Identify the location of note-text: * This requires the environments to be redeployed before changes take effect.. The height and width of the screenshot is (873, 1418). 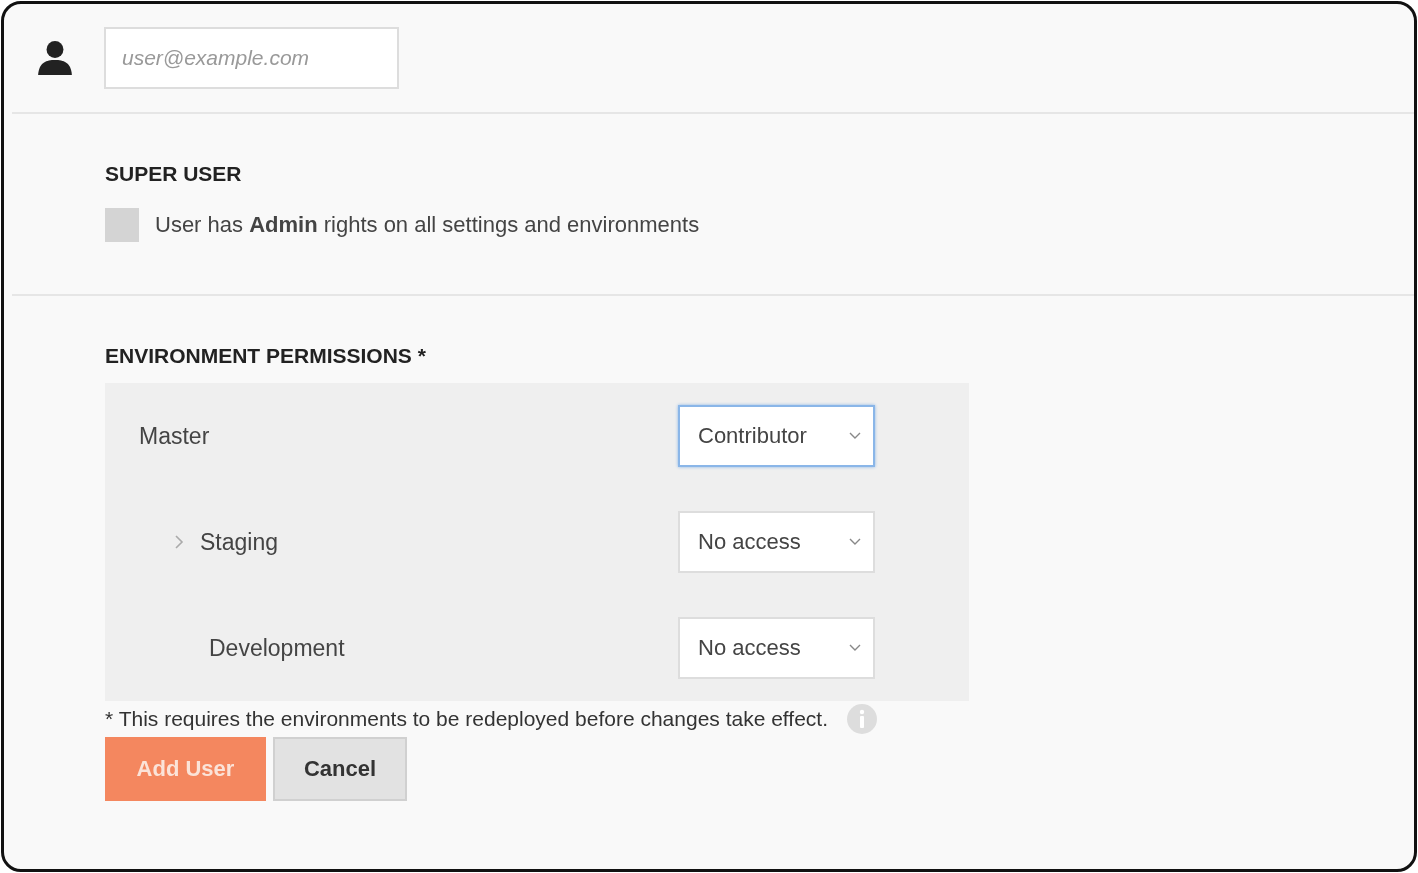
(466, 719).